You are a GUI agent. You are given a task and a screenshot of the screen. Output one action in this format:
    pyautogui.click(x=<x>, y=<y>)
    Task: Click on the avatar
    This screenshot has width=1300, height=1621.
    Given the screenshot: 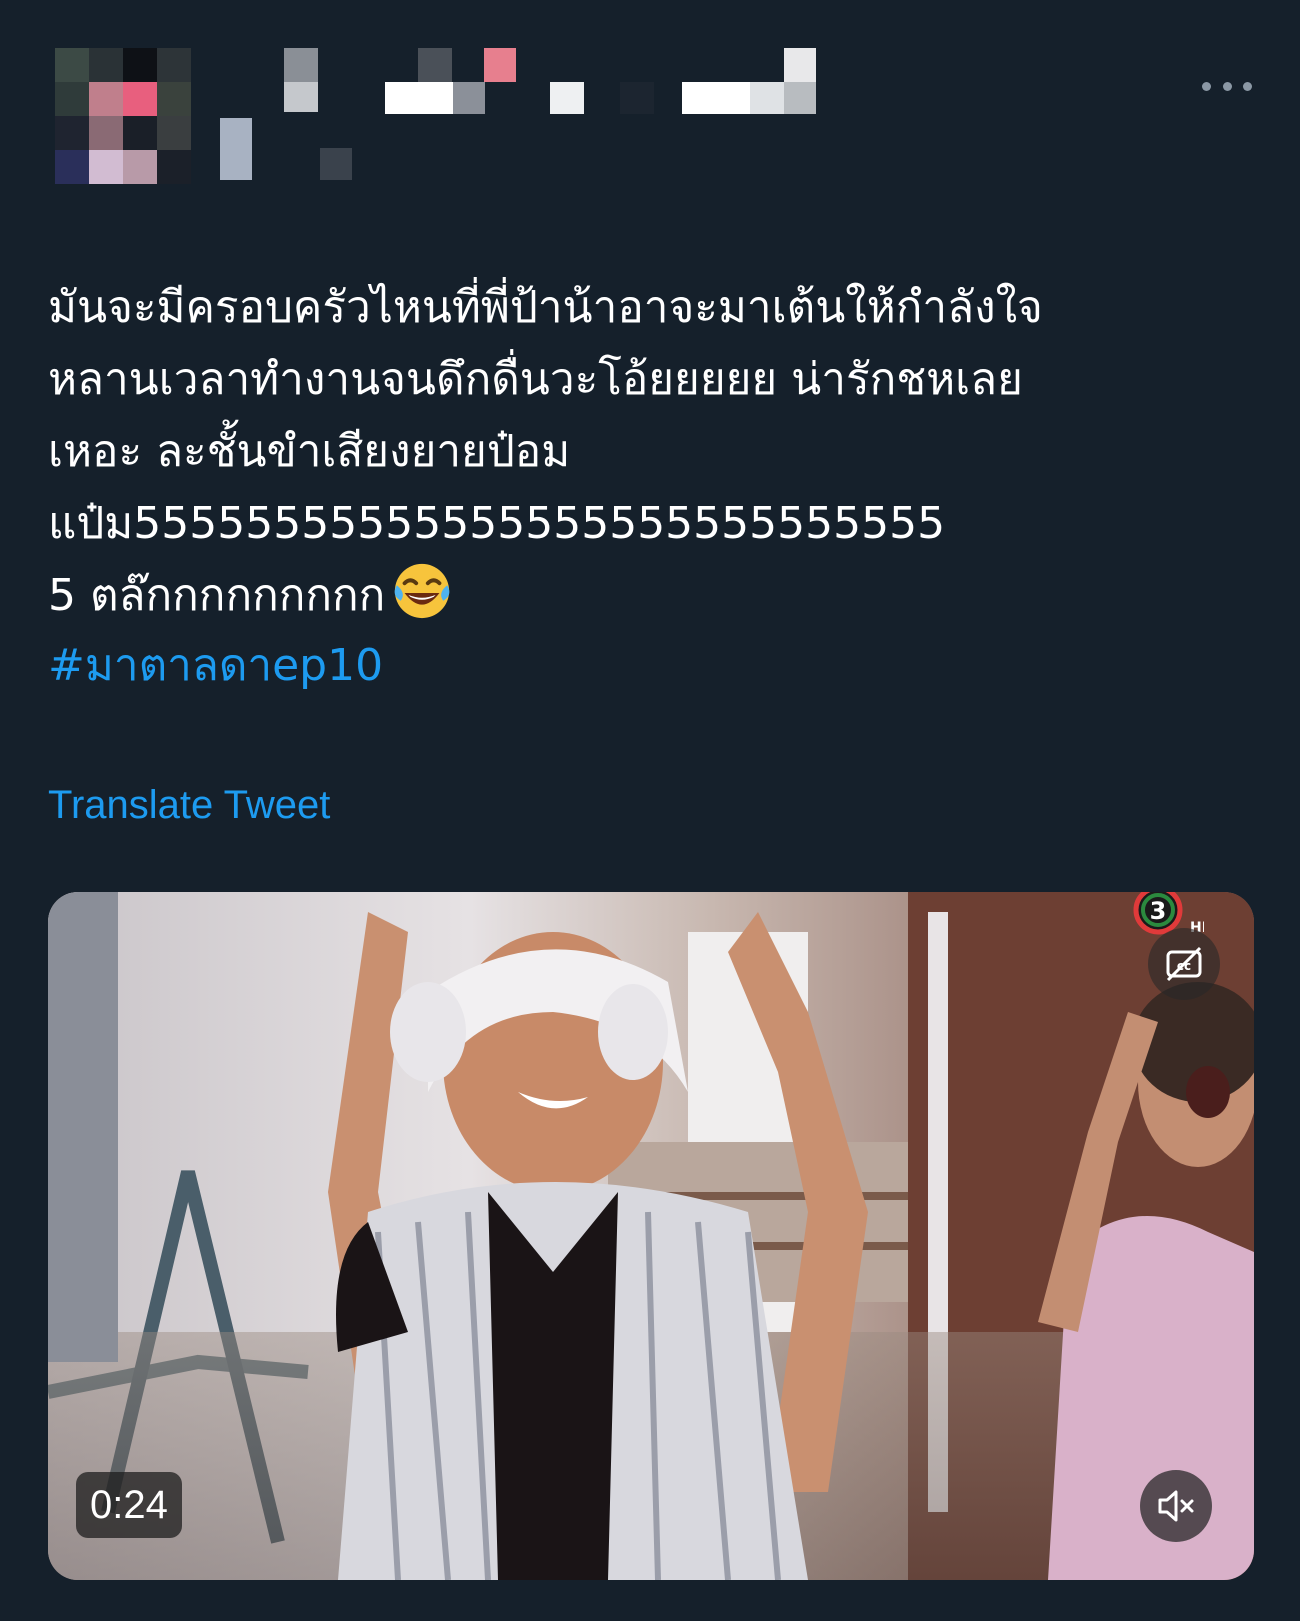 What is the action you would take?
    pyautogui.click(x=123, y=116)
    